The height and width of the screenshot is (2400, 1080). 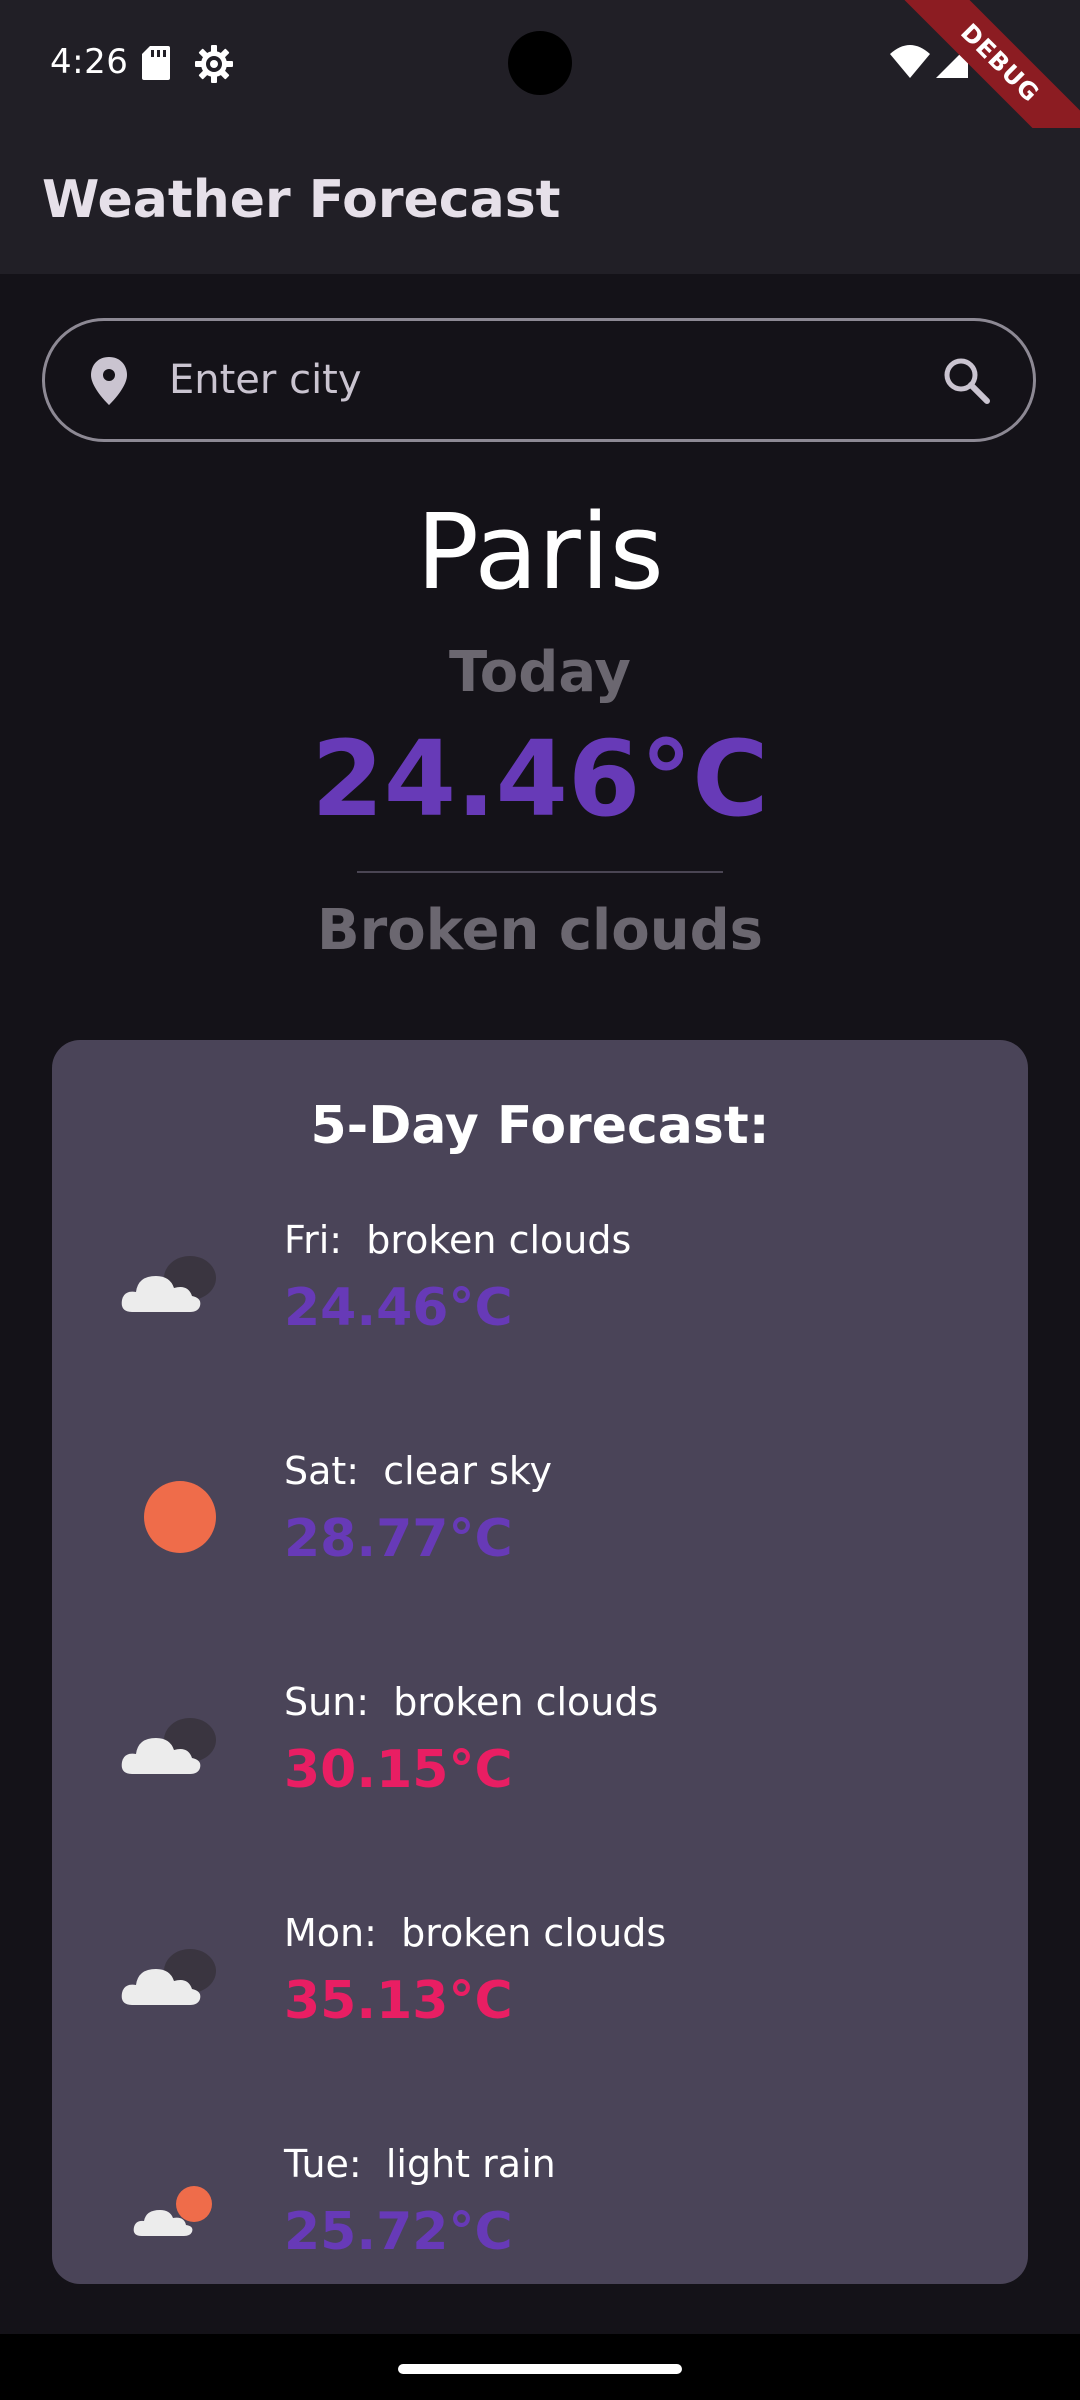 I want to click on app-bar: Weather Forecast, so click(x=540, y=201).